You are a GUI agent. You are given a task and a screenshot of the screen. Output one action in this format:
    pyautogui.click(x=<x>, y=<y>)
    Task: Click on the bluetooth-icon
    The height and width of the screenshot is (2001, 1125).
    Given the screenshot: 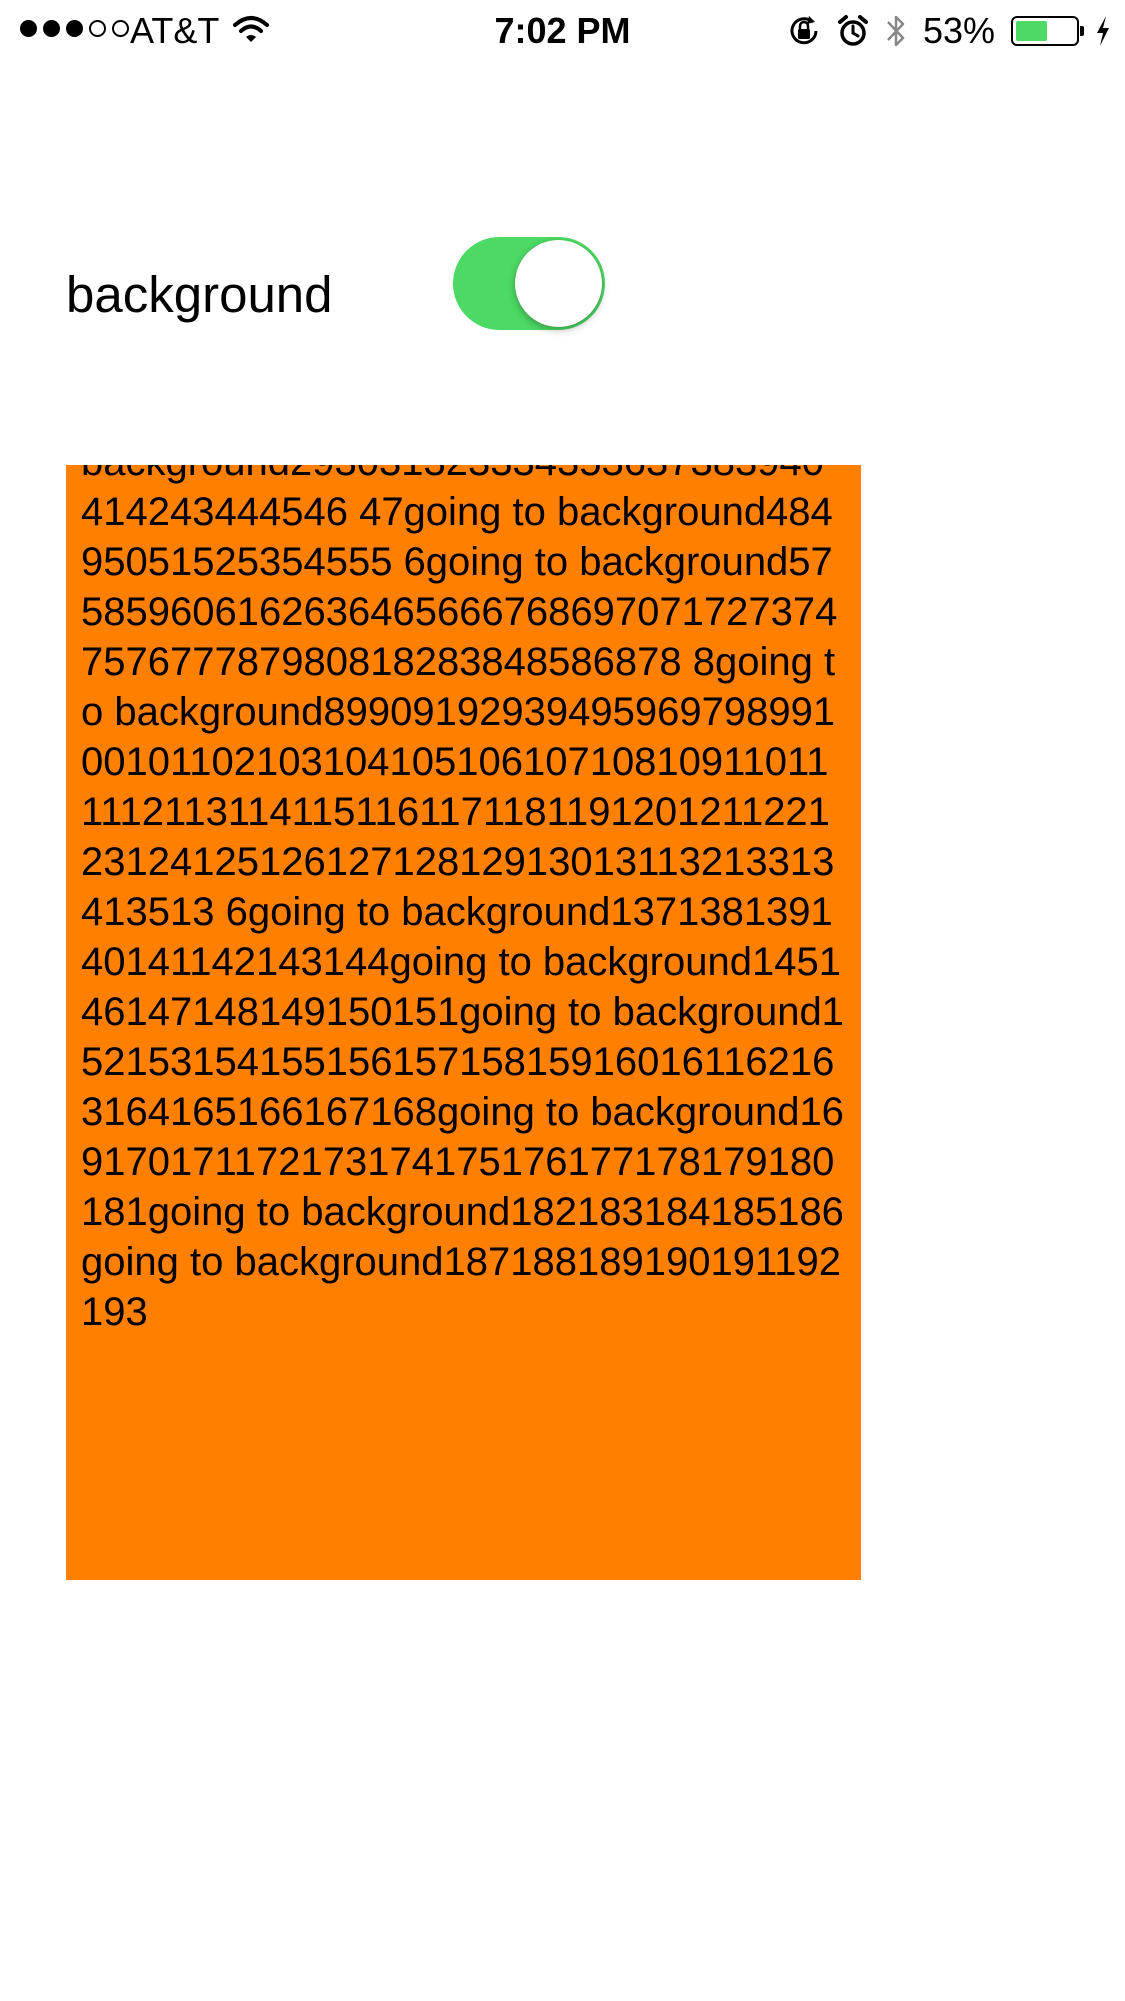 What is the action you would take?
    pyautogui.click(x=896, y=31)
    